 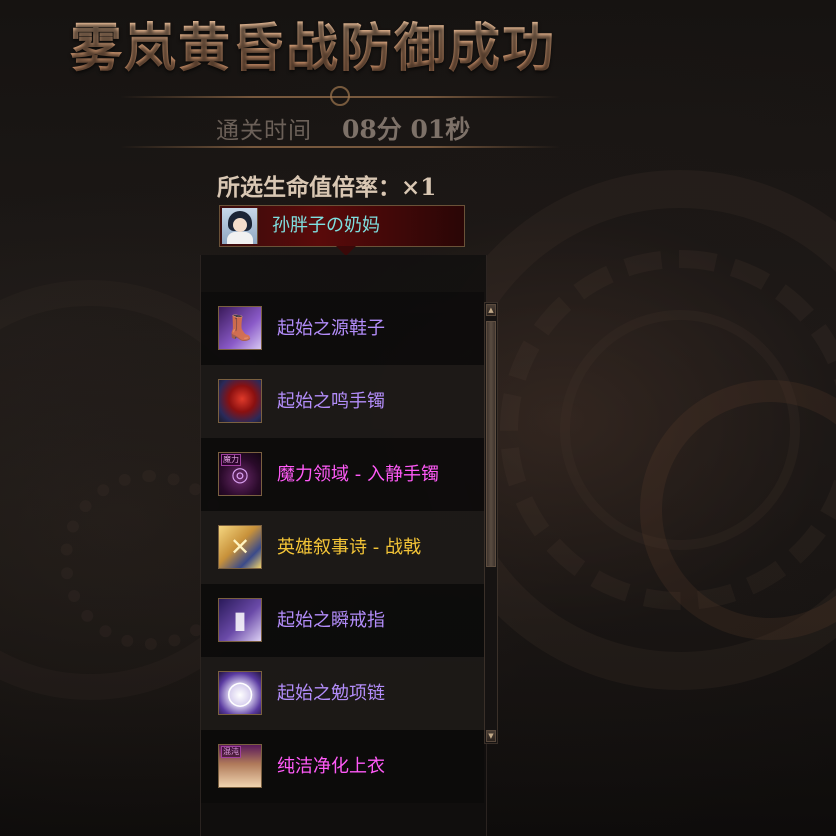 I want to click on reward-item-name: 起始之源鞋子, so click(x=331, y=328).